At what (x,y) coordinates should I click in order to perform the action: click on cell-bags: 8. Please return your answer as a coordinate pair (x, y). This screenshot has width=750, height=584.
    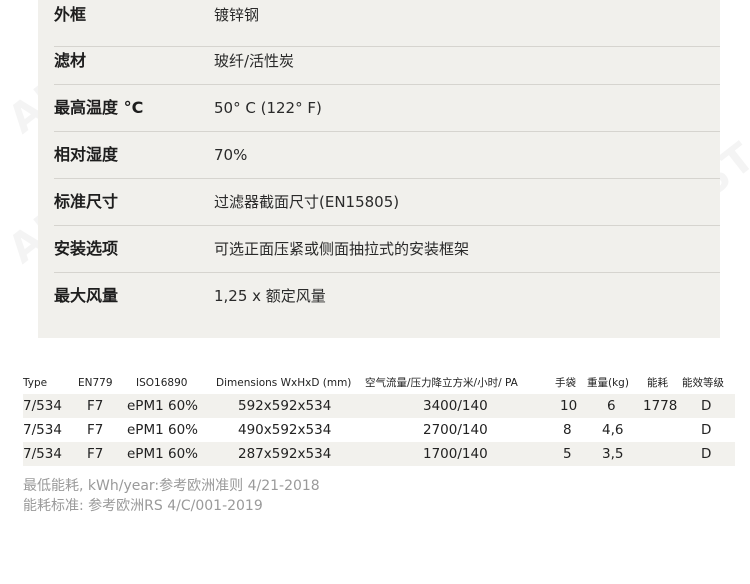
    Looking at the image, I should click on (567, 430).